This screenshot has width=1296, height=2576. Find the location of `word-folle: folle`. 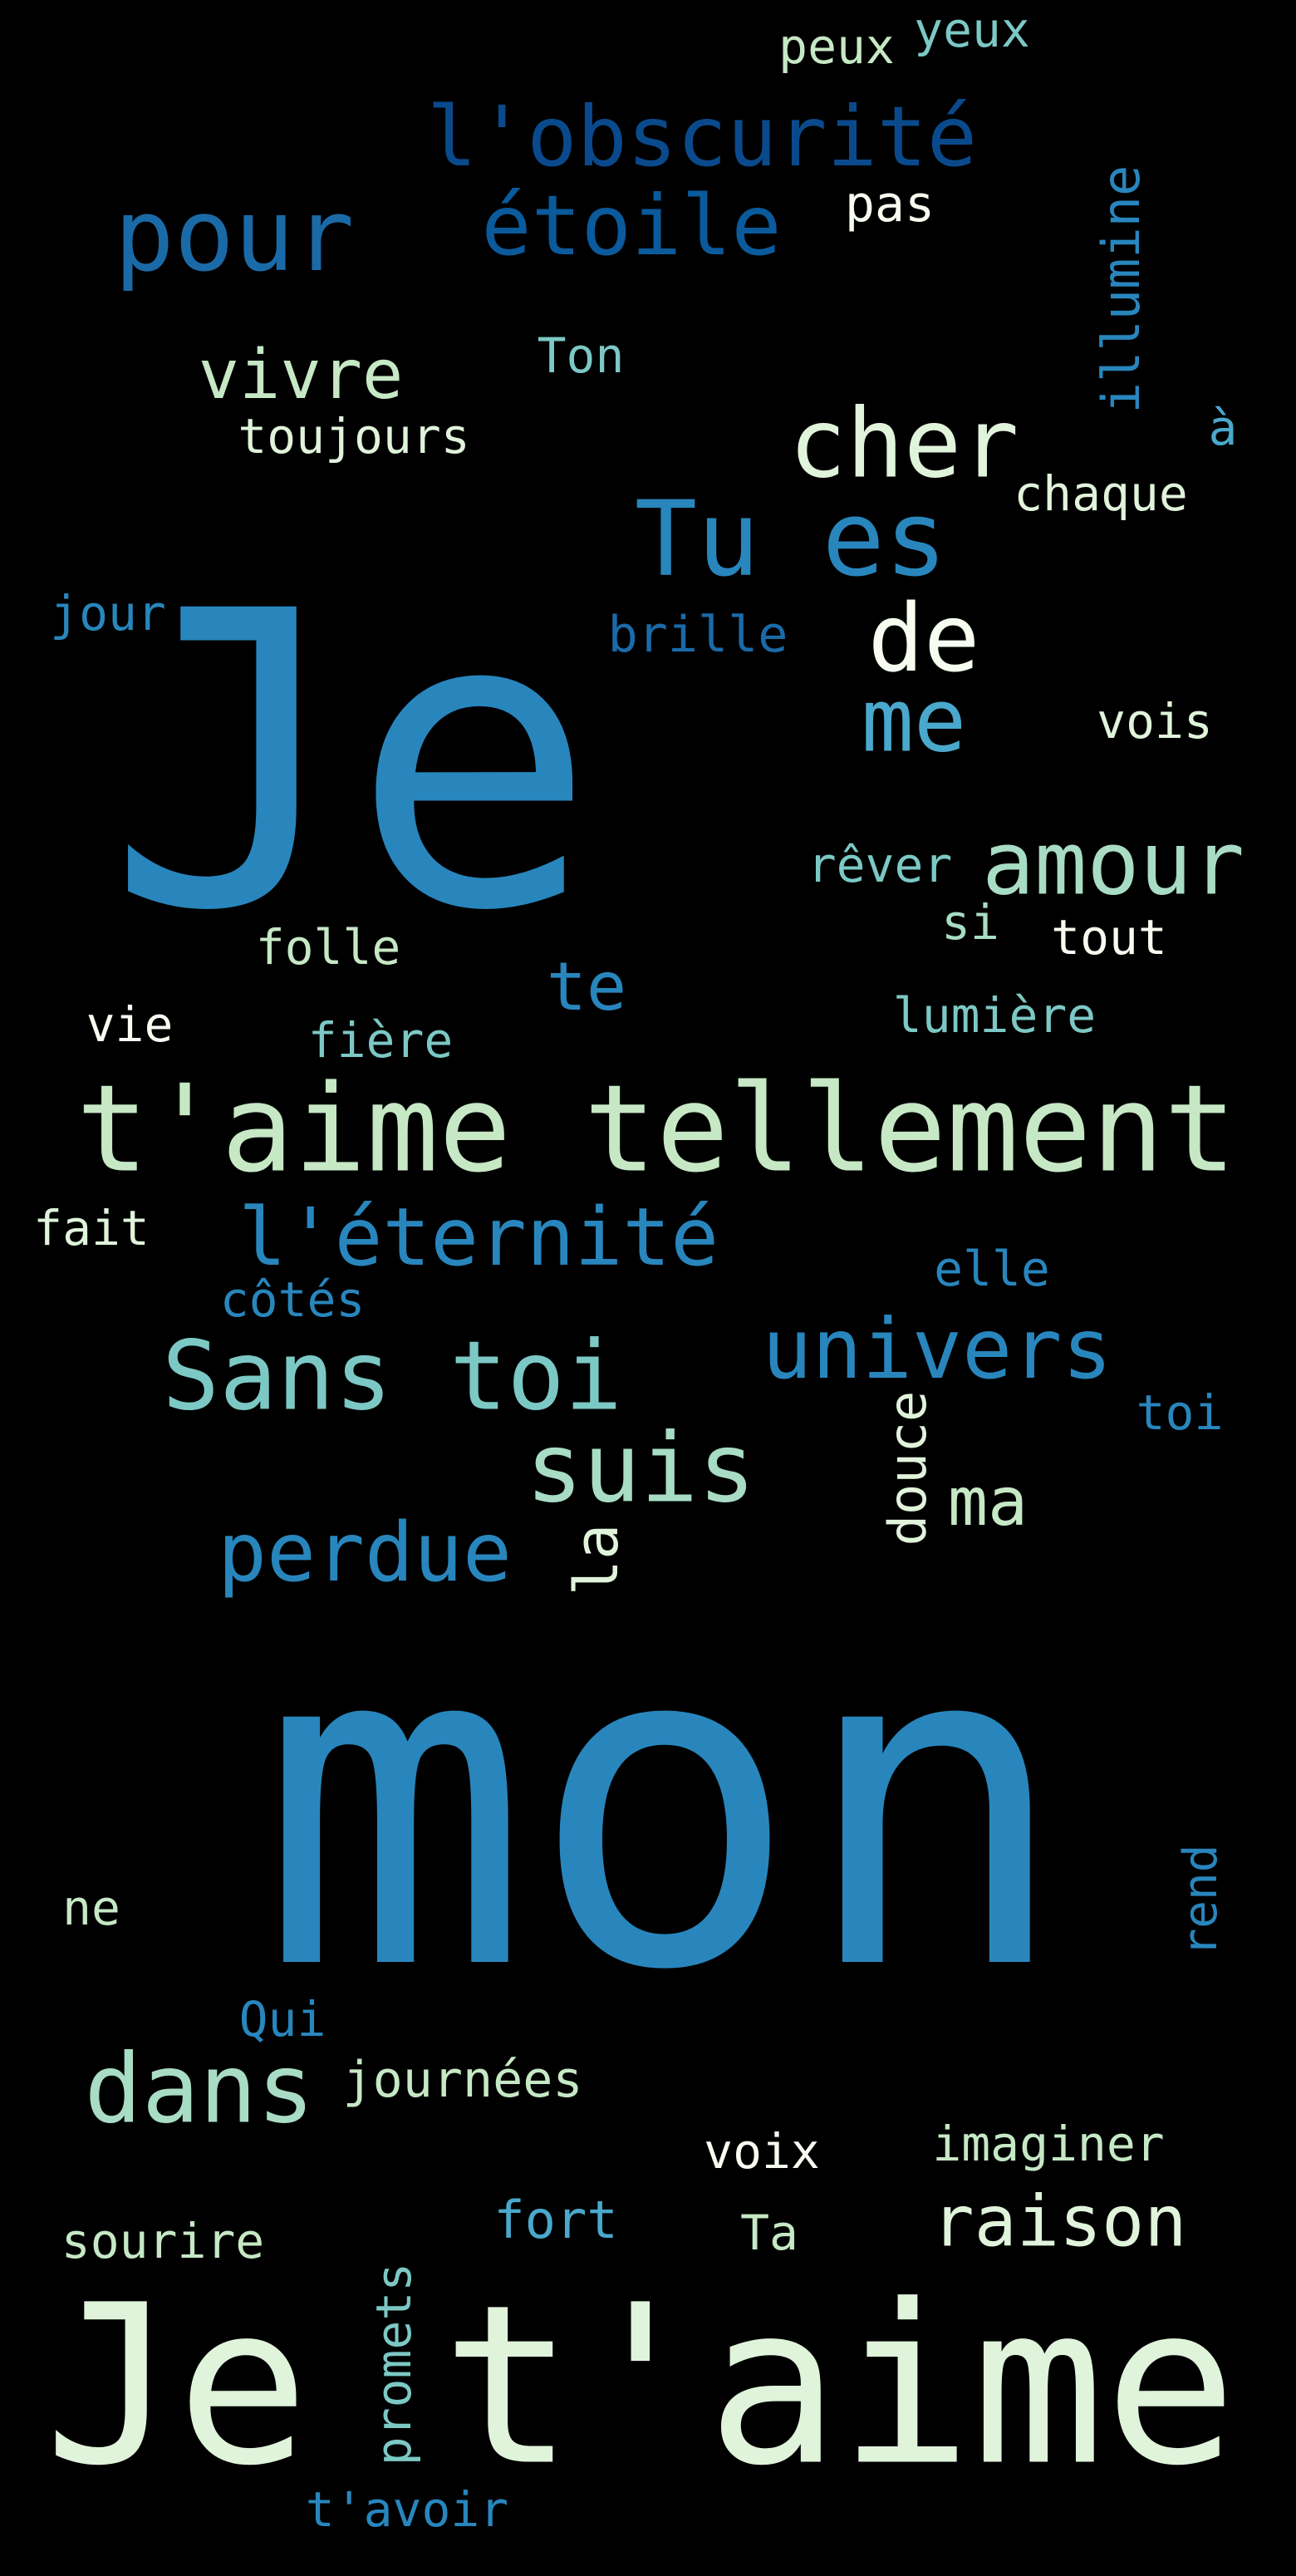

word-folle: folle is located at coordinates (328, 948).